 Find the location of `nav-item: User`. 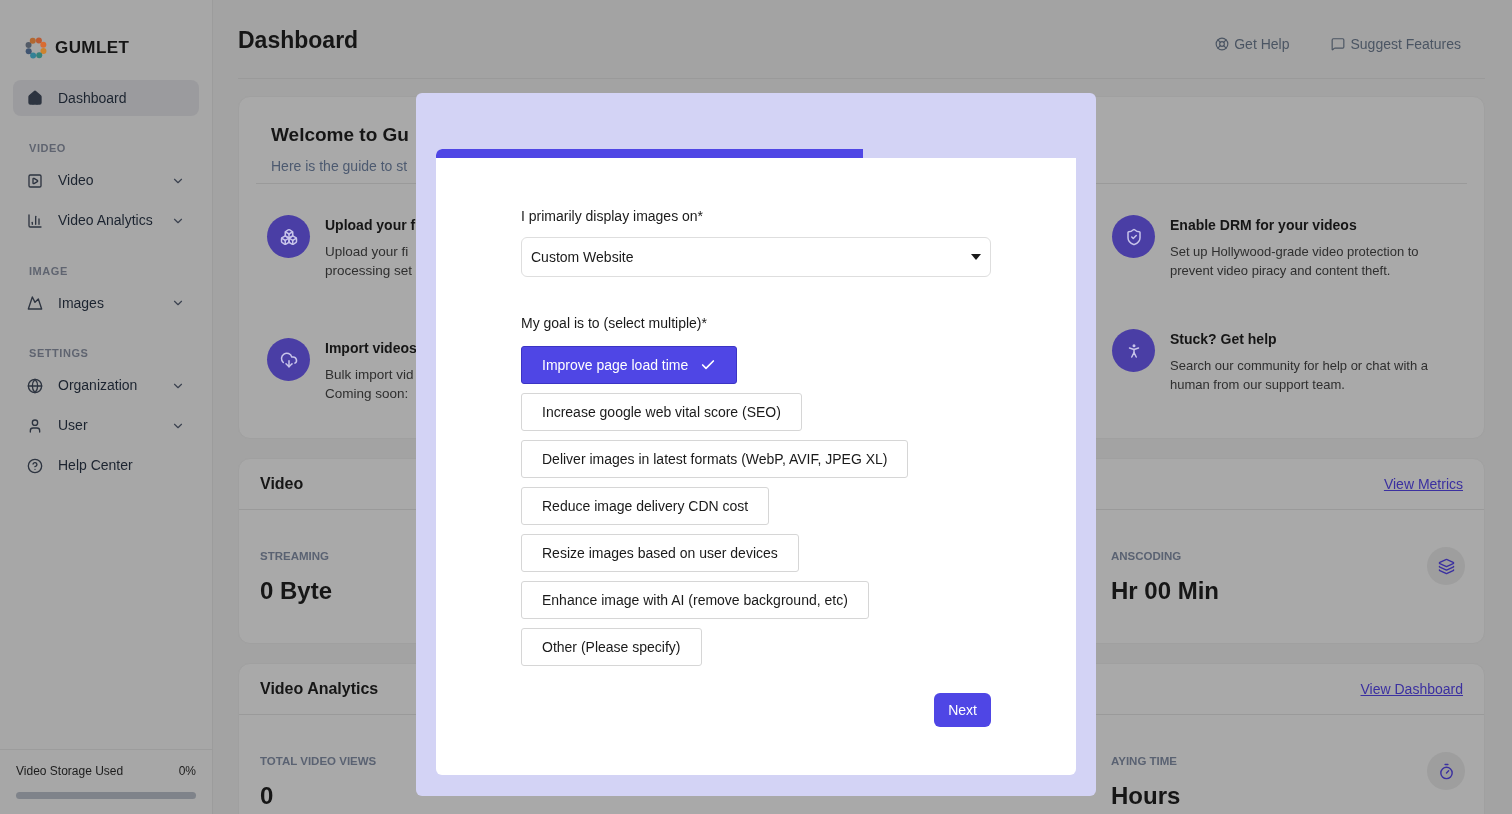

nav-item: User is located at coordinates (106, 425).